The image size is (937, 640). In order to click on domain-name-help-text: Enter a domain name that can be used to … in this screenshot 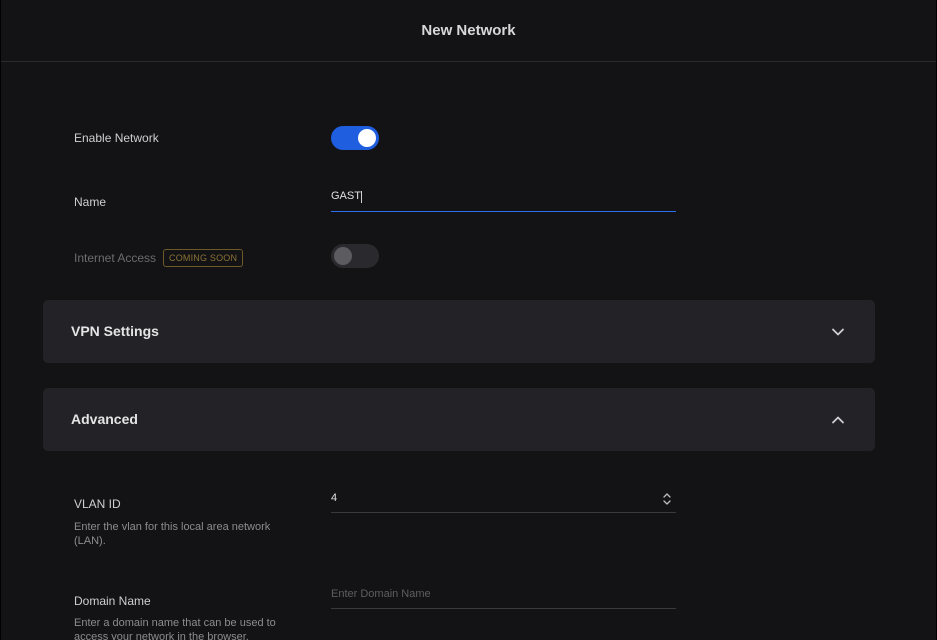, I will do `click(175, 628)`.